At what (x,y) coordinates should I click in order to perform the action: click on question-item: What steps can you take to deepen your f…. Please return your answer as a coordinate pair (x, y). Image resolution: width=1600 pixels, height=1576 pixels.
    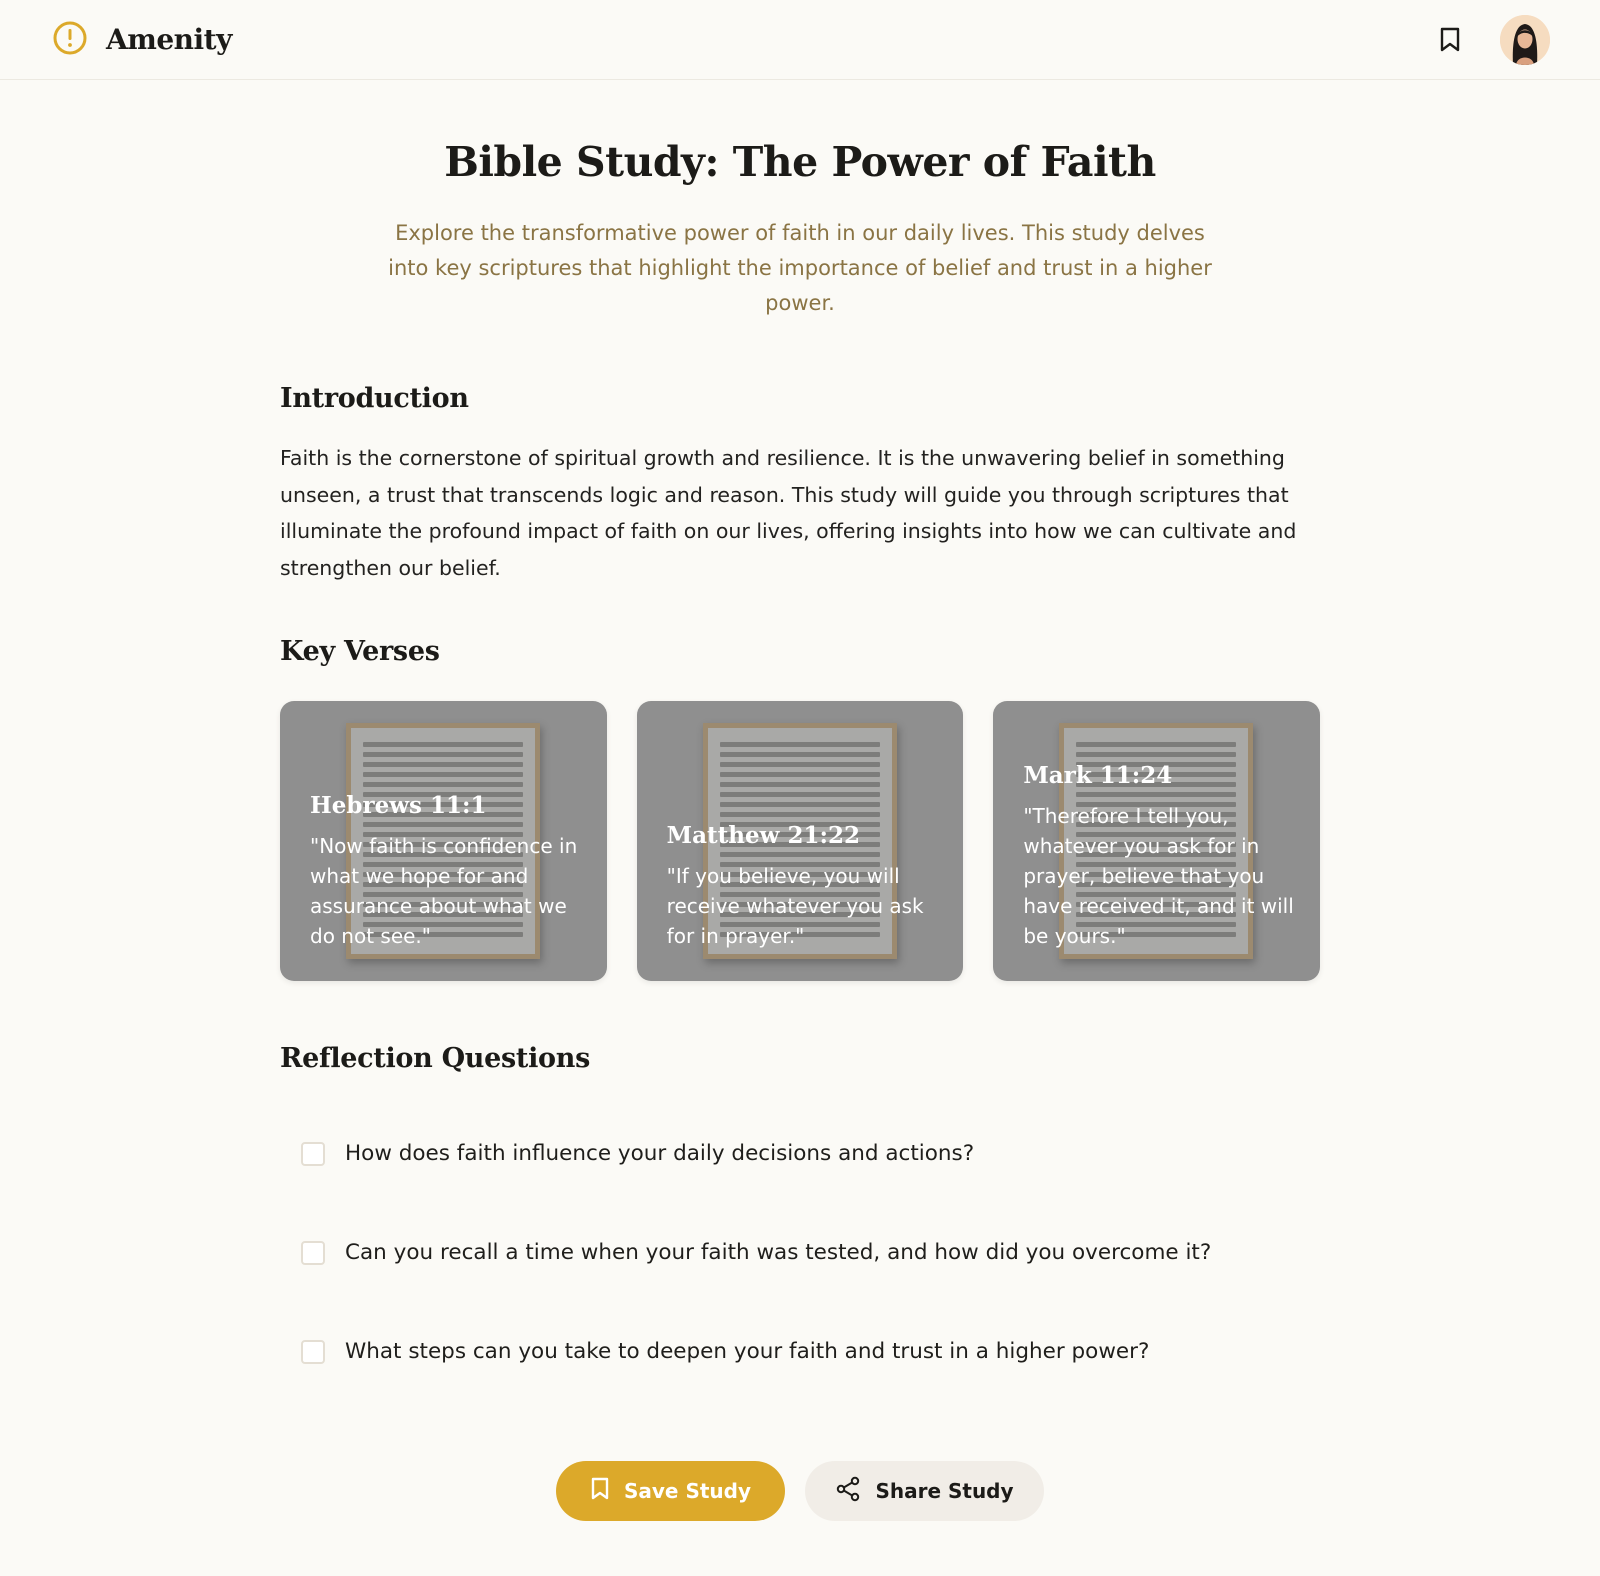
    Looking at the image, I should click on (800, 1351).